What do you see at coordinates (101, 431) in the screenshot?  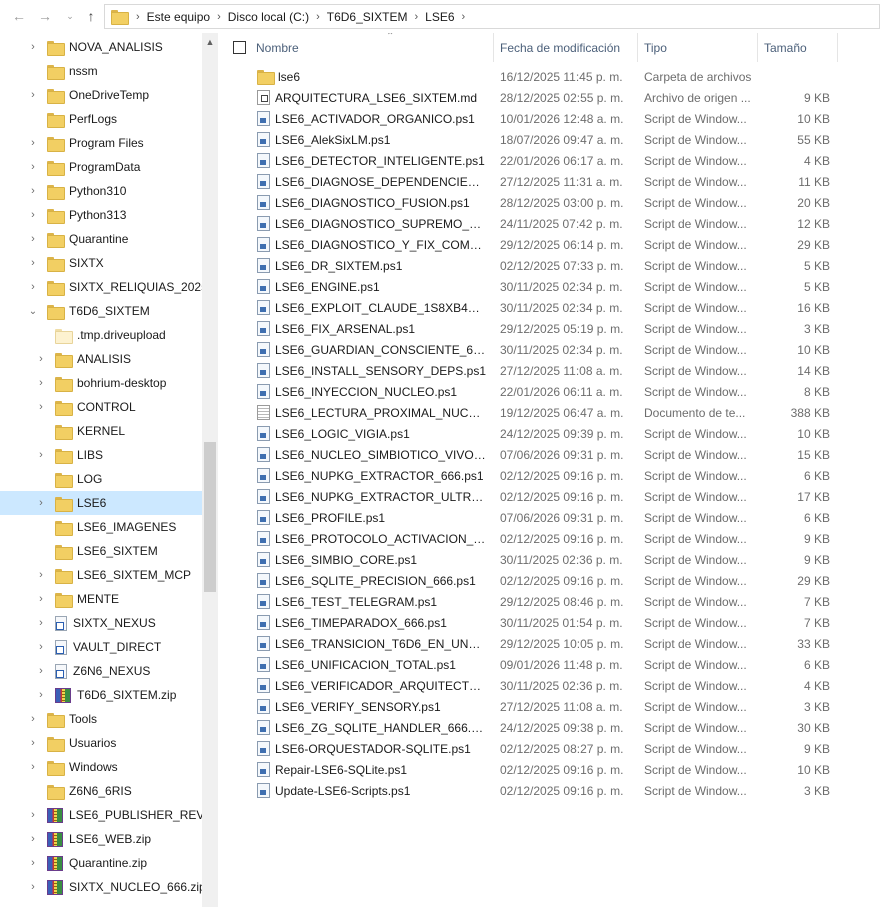 I see `nav-item: KERNEL` at bounding box center [101, 431].